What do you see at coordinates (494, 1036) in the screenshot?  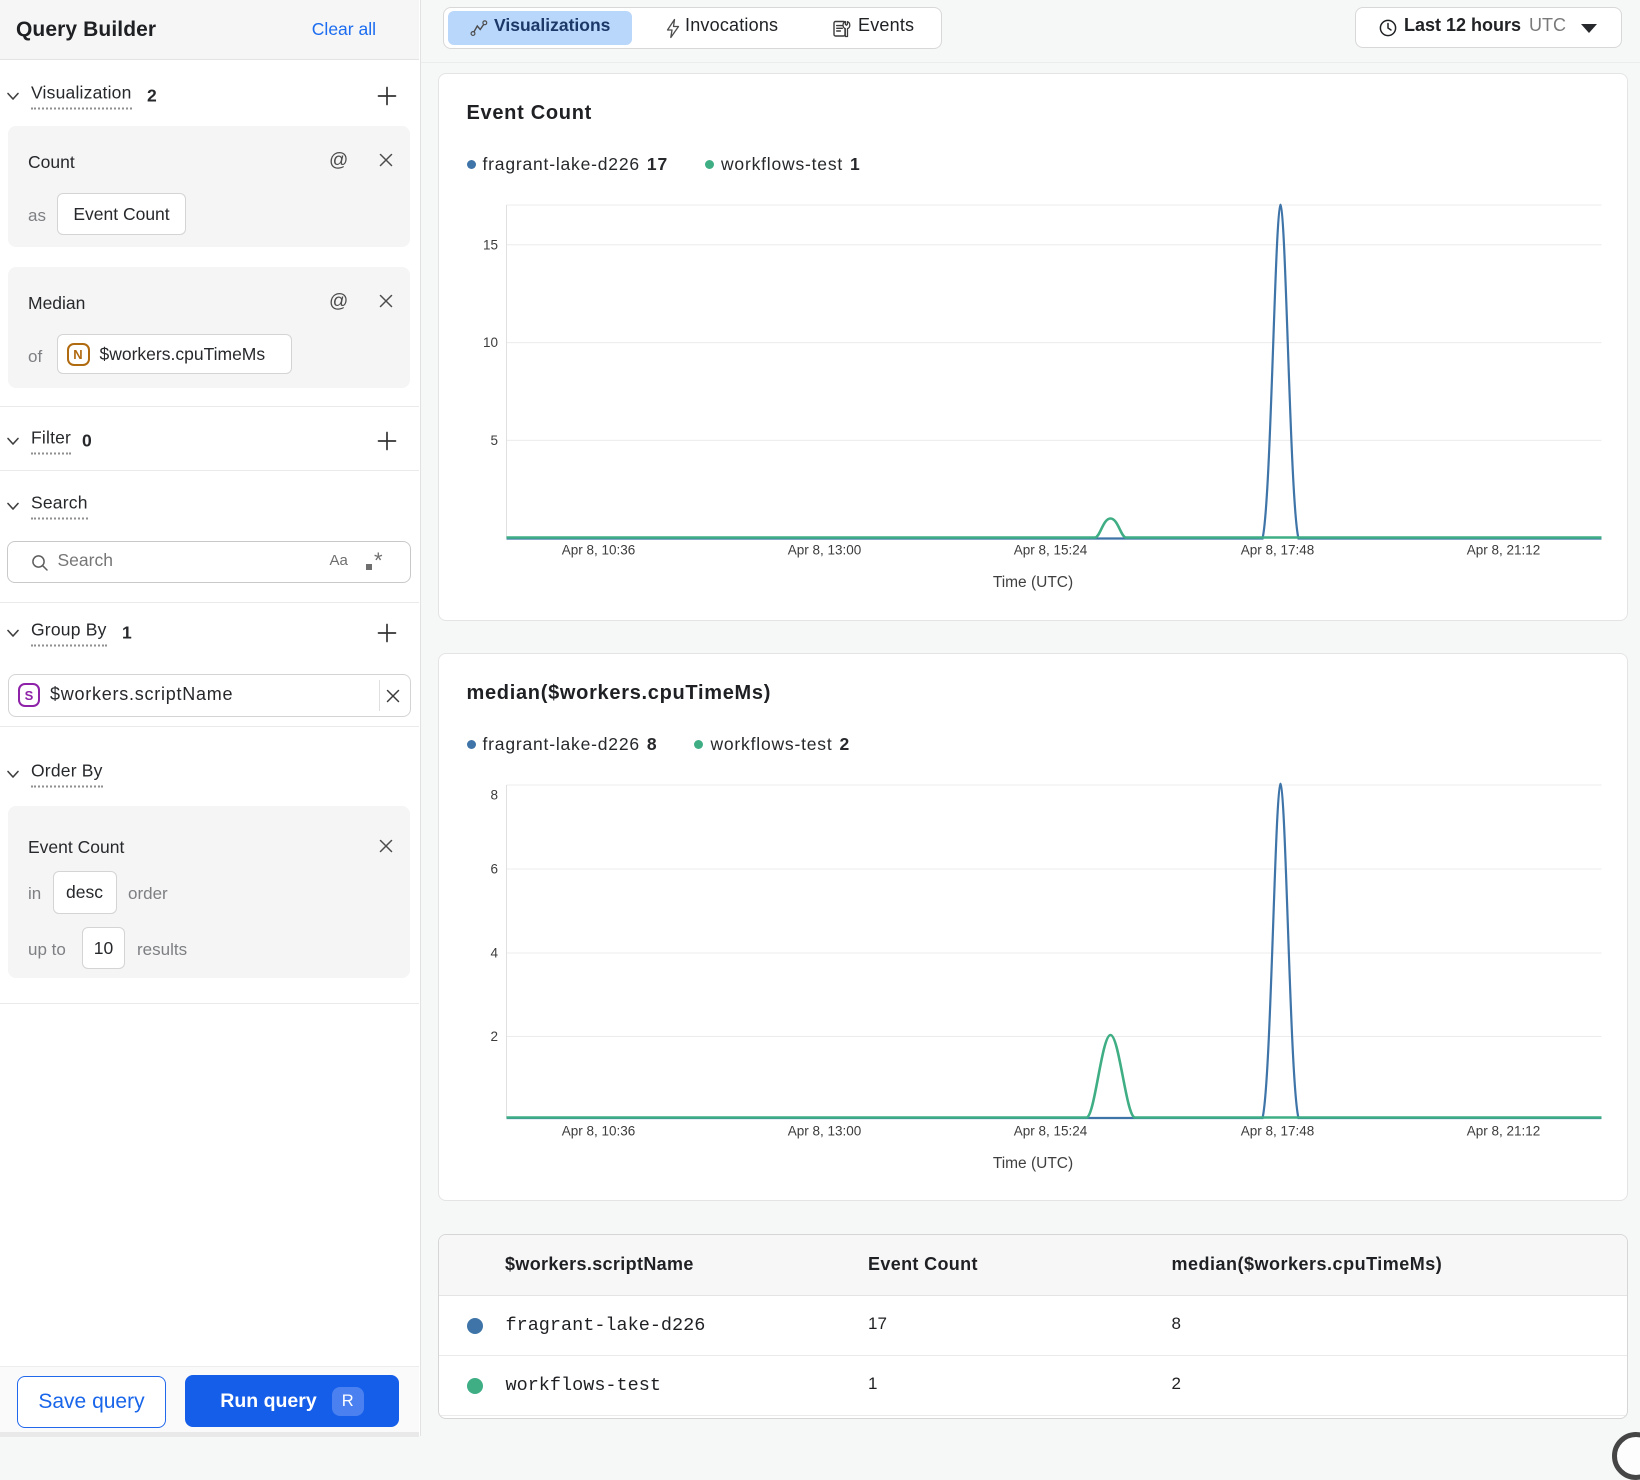 I see `svg-text: 2` at bounding box center [494, 1036].